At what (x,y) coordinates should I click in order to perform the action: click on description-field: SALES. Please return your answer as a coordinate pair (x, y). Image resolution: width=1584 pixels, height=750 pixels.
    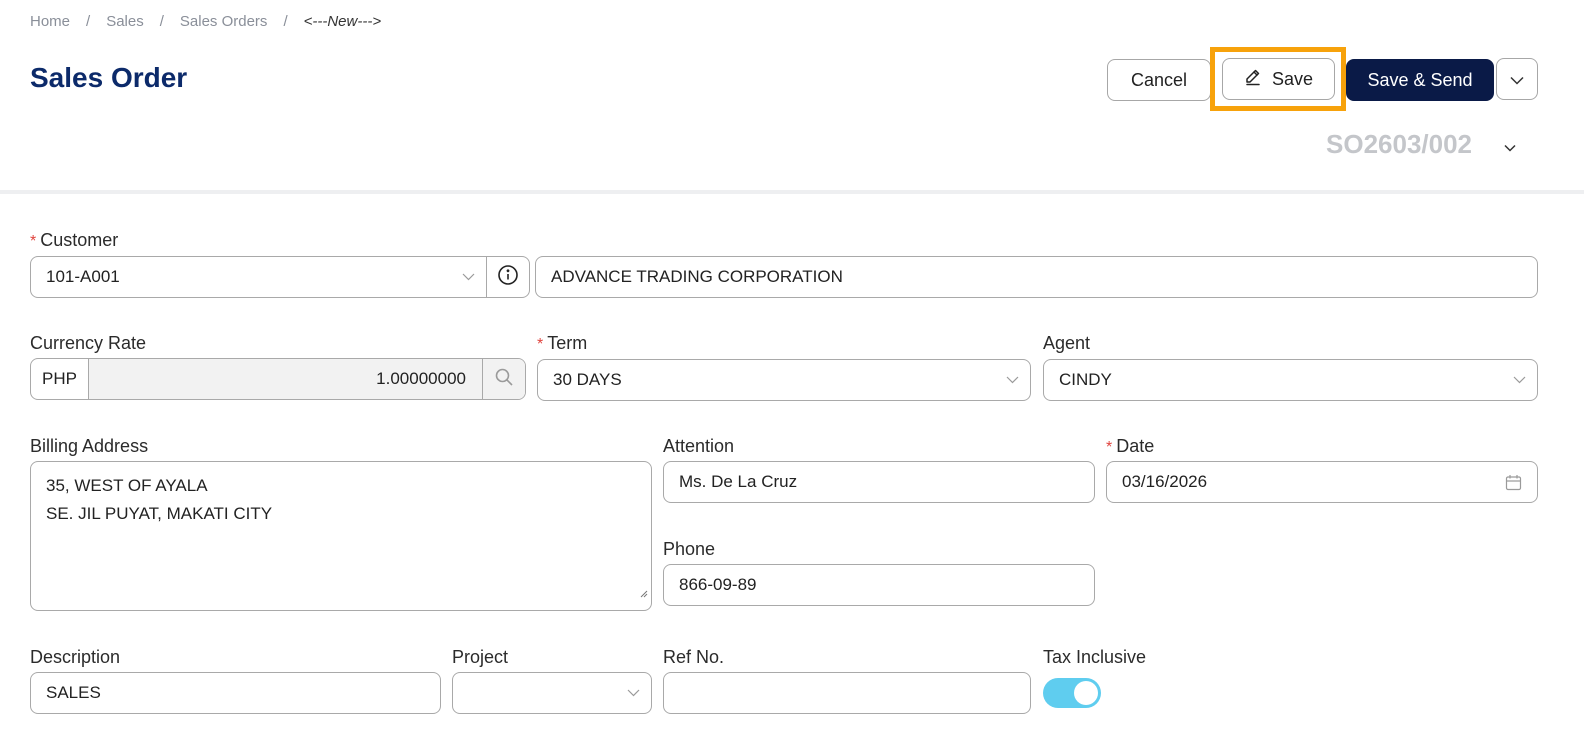
    Looking at the image, I should click on (235, 693).